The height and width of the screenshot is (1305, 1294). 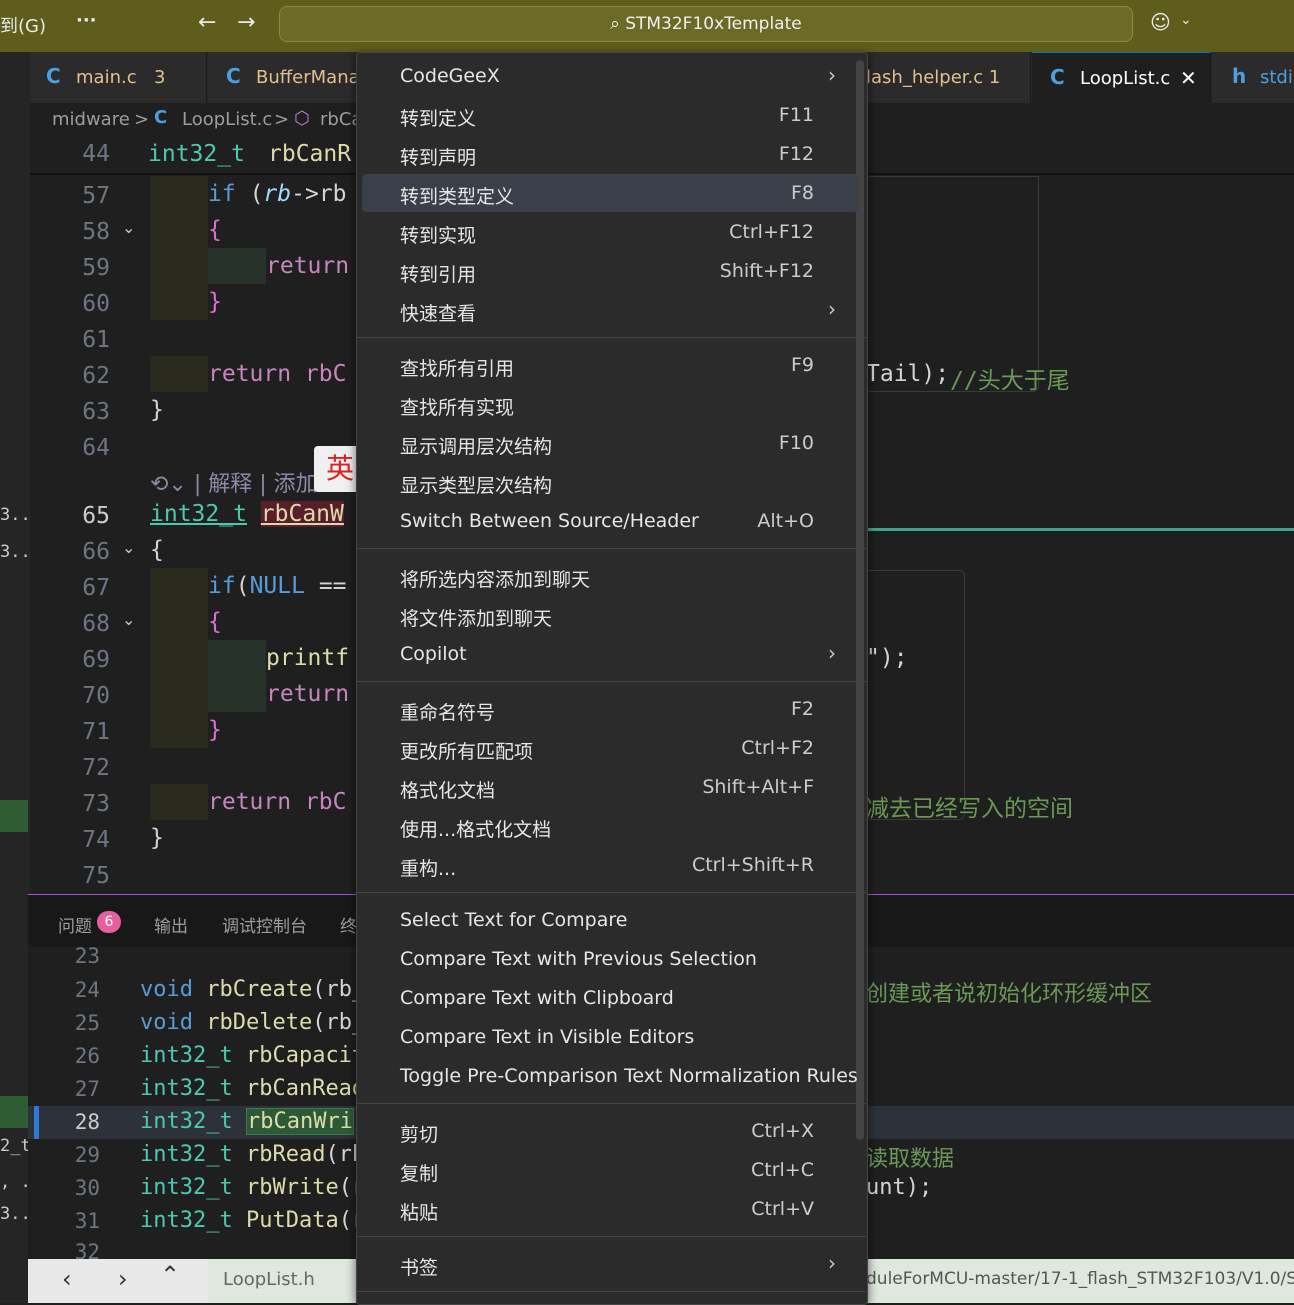 What do you see at coordinates (610, 154) in the screenshot?
I see `menu-item-go-to-declaration: 转到声明 F12` at bounding box center [610, 154].